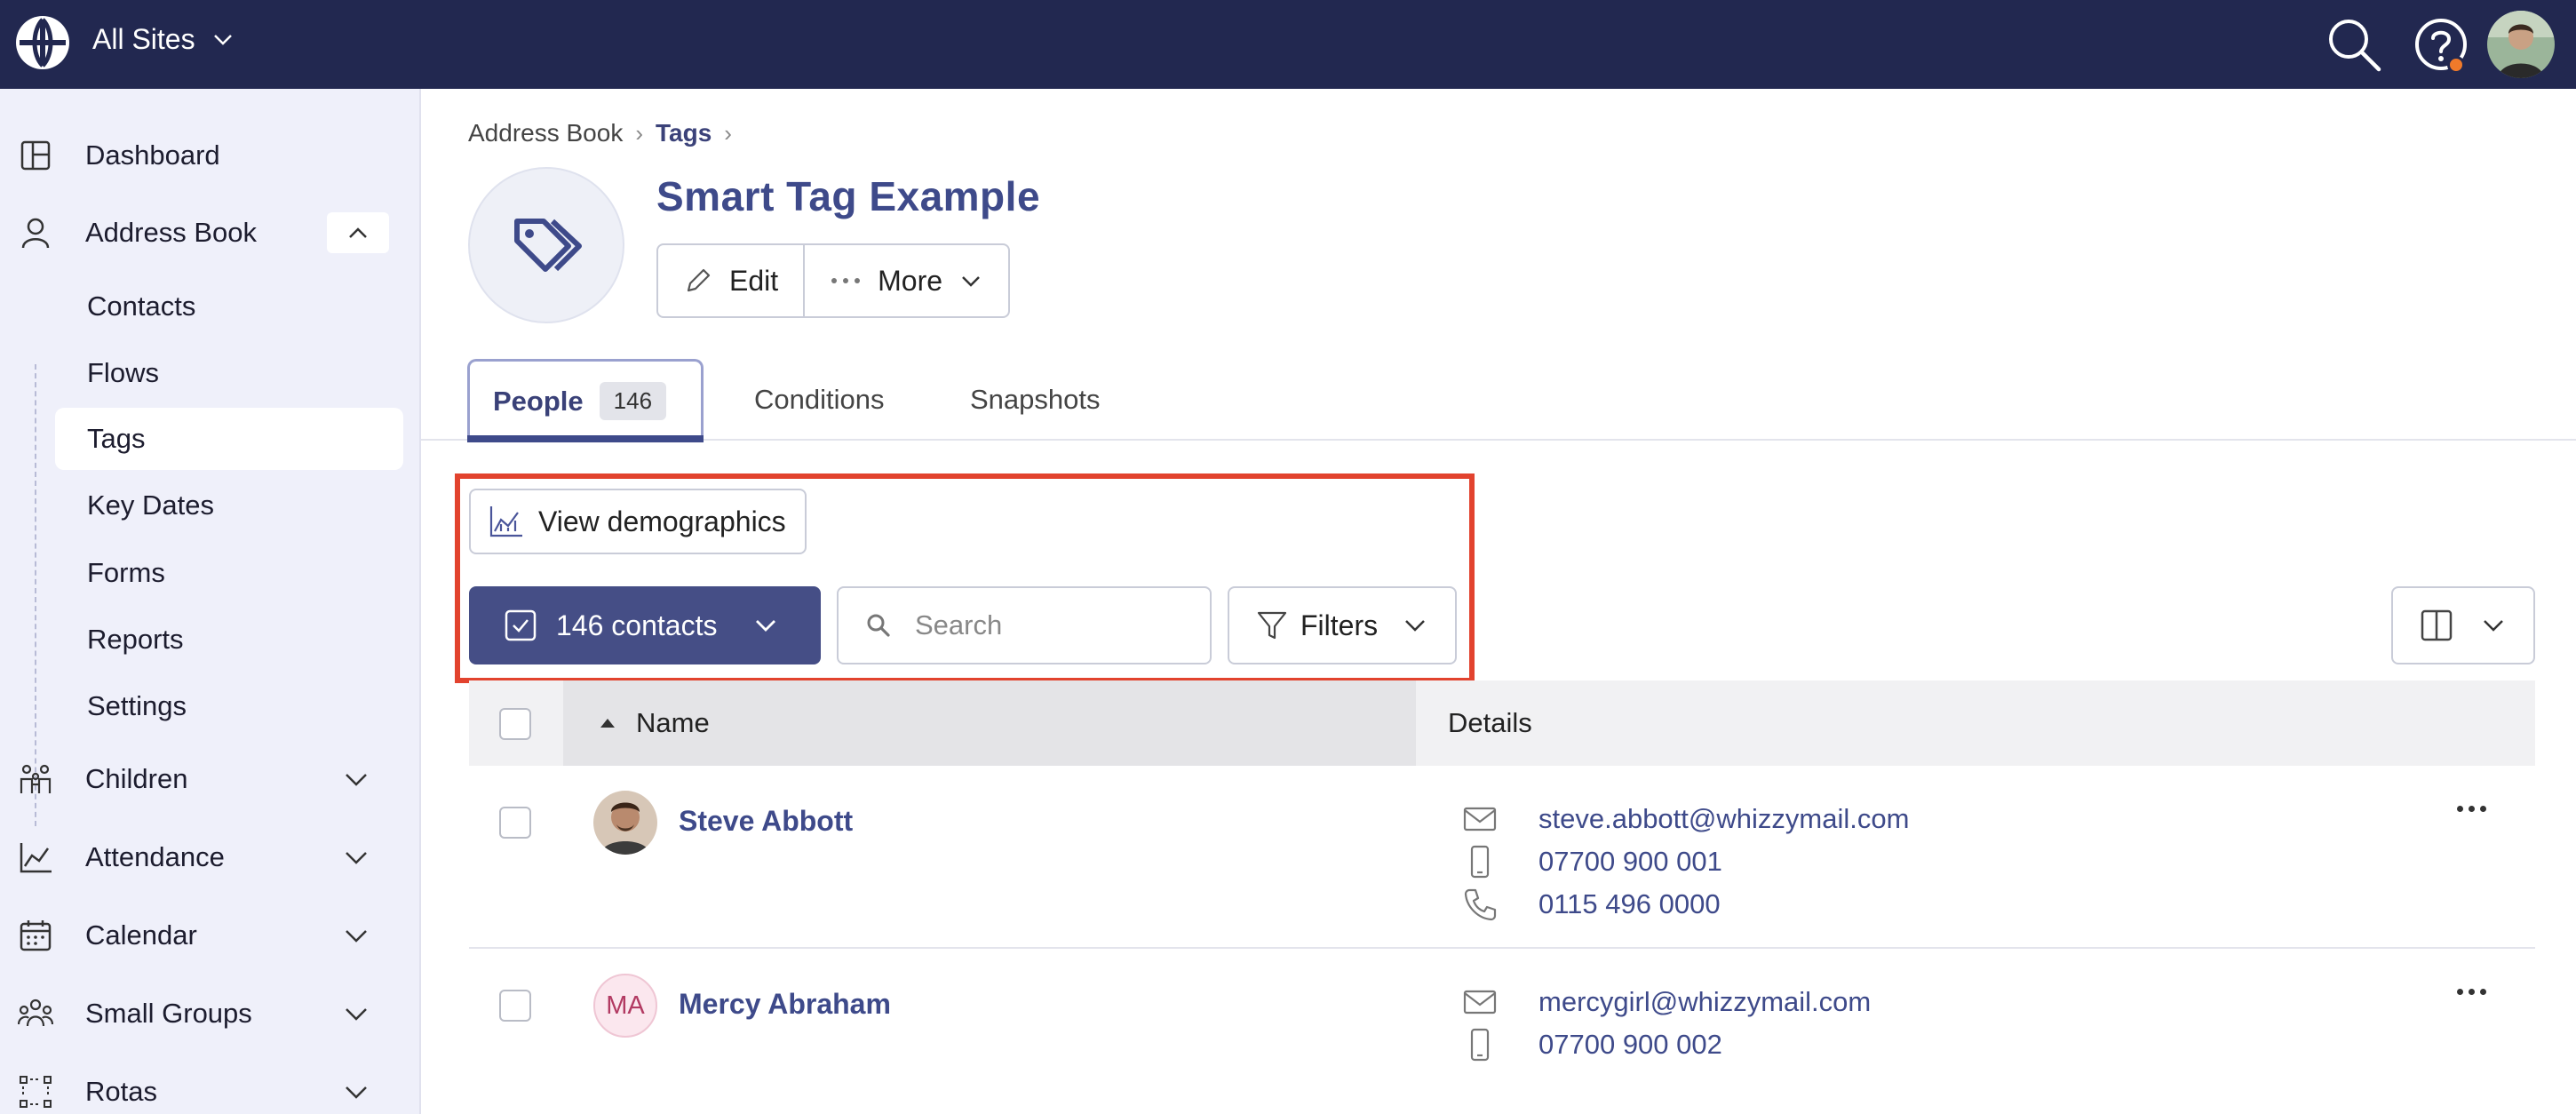  Describe the element at coordinates (785, 1005) in the screenshot. I see `contact-name-link: Mercy Abraham` at that location.